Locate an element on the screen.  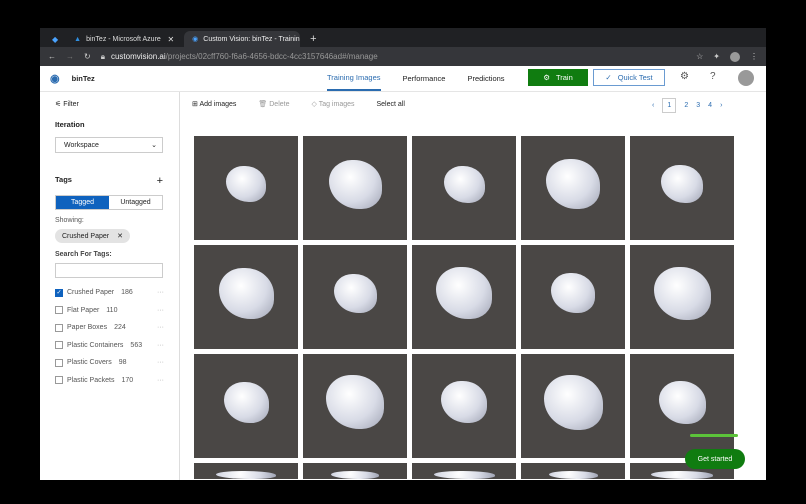
back-icon: ← is located at coordinates (52, 56).